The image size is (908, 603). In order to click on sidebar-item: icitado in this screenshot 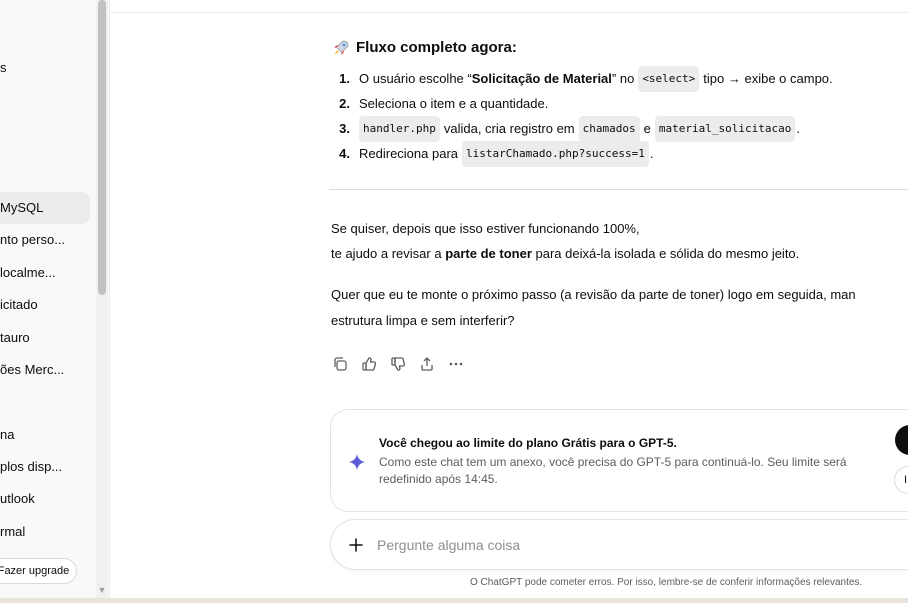, I will do `click(45, 305)`.